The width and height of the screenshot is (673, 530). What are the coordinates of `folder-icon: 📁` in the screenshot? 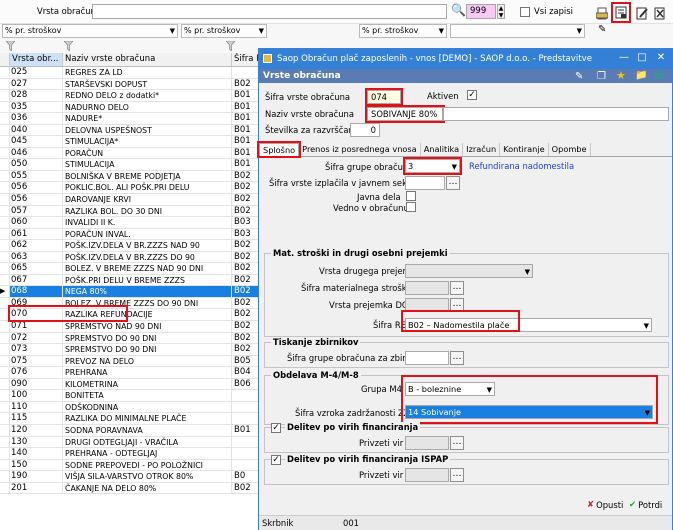 It's located at (641, 76).